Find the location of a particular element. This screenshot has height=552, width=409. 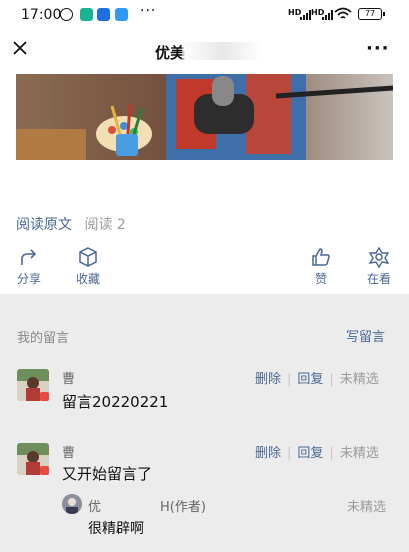

collect-label: 收藏 is located at coordinates (87, 279).